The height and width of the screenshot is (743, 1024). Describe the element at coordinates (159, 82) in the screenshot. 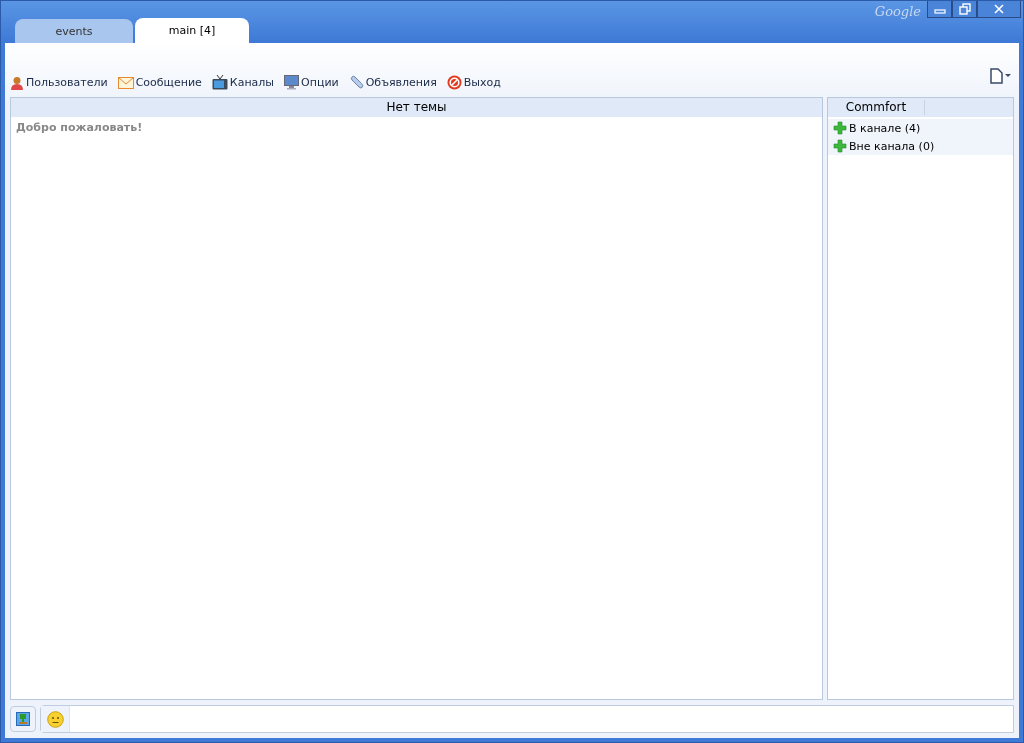

I see `toolbar-button: Сообщение` at that location.